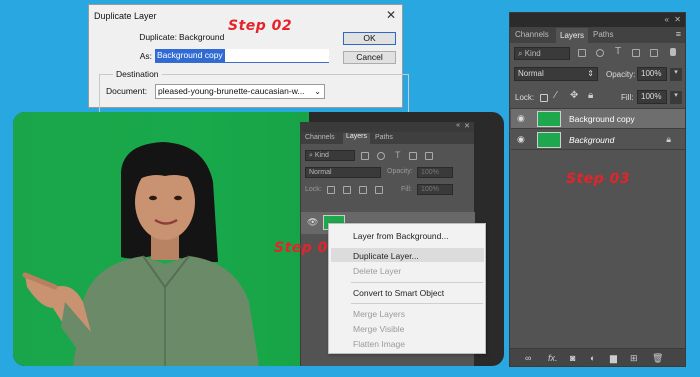 The height and width of the screenshot is (377, 700). Describe the element at coordinates (363, 190) in the screenshot. I see `lock-move-icon` at that location.